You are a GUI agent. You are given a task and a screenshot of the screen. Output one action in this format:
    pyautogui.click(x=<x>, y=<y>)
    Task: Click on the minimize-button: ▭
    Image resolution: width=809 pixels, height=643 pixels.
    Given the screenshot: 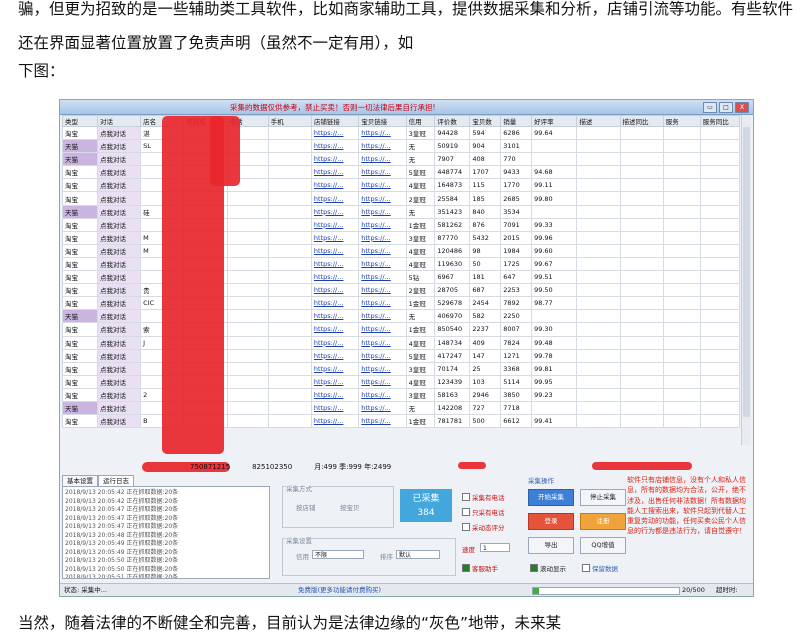 What is the action you would take?
    pyautogui.click(x=710, y=107)
    